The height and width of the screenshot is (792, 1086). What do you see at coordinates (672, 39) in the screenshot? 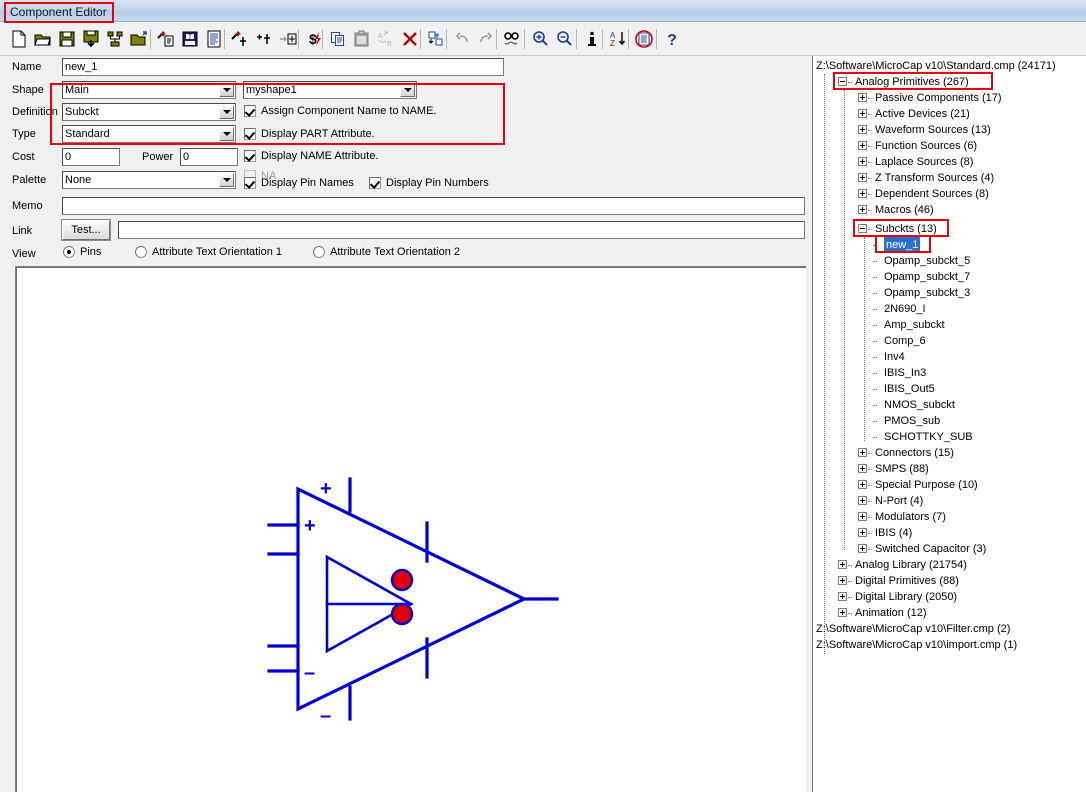
I see `help-icon: ?` at bounding box center [672, 39].